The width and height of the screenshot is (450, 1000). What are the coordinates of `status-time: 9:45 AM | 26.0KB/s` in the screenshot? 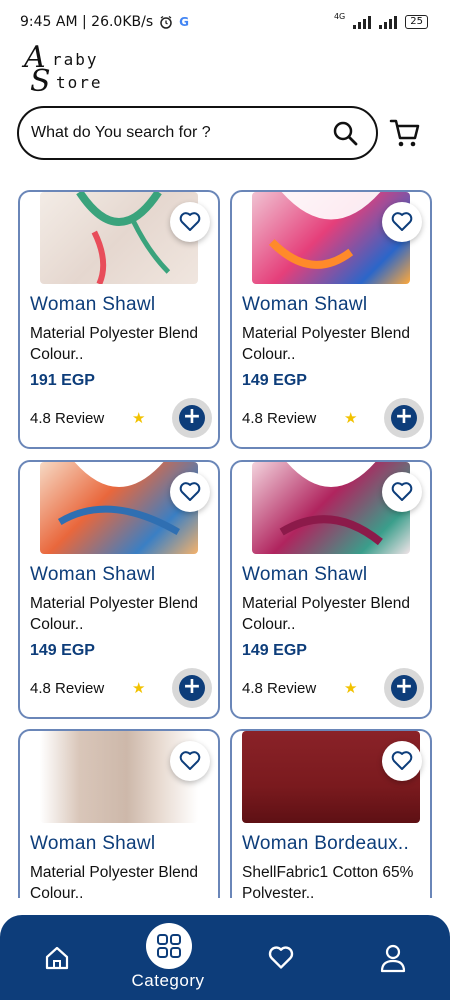 It's located at (87, 22).